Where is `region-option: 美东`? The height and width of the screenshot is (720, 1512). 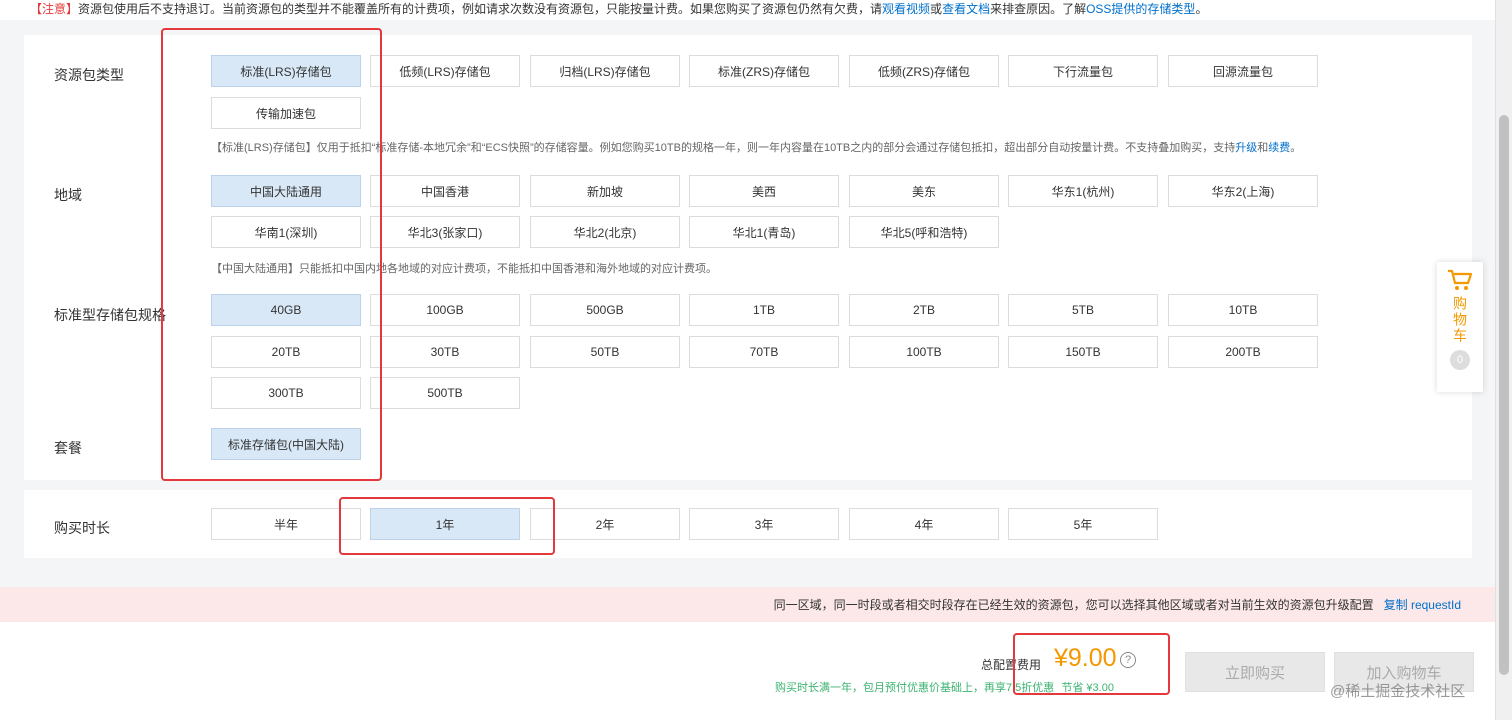
region-option: 美东 is located at coordinates (924, 191).